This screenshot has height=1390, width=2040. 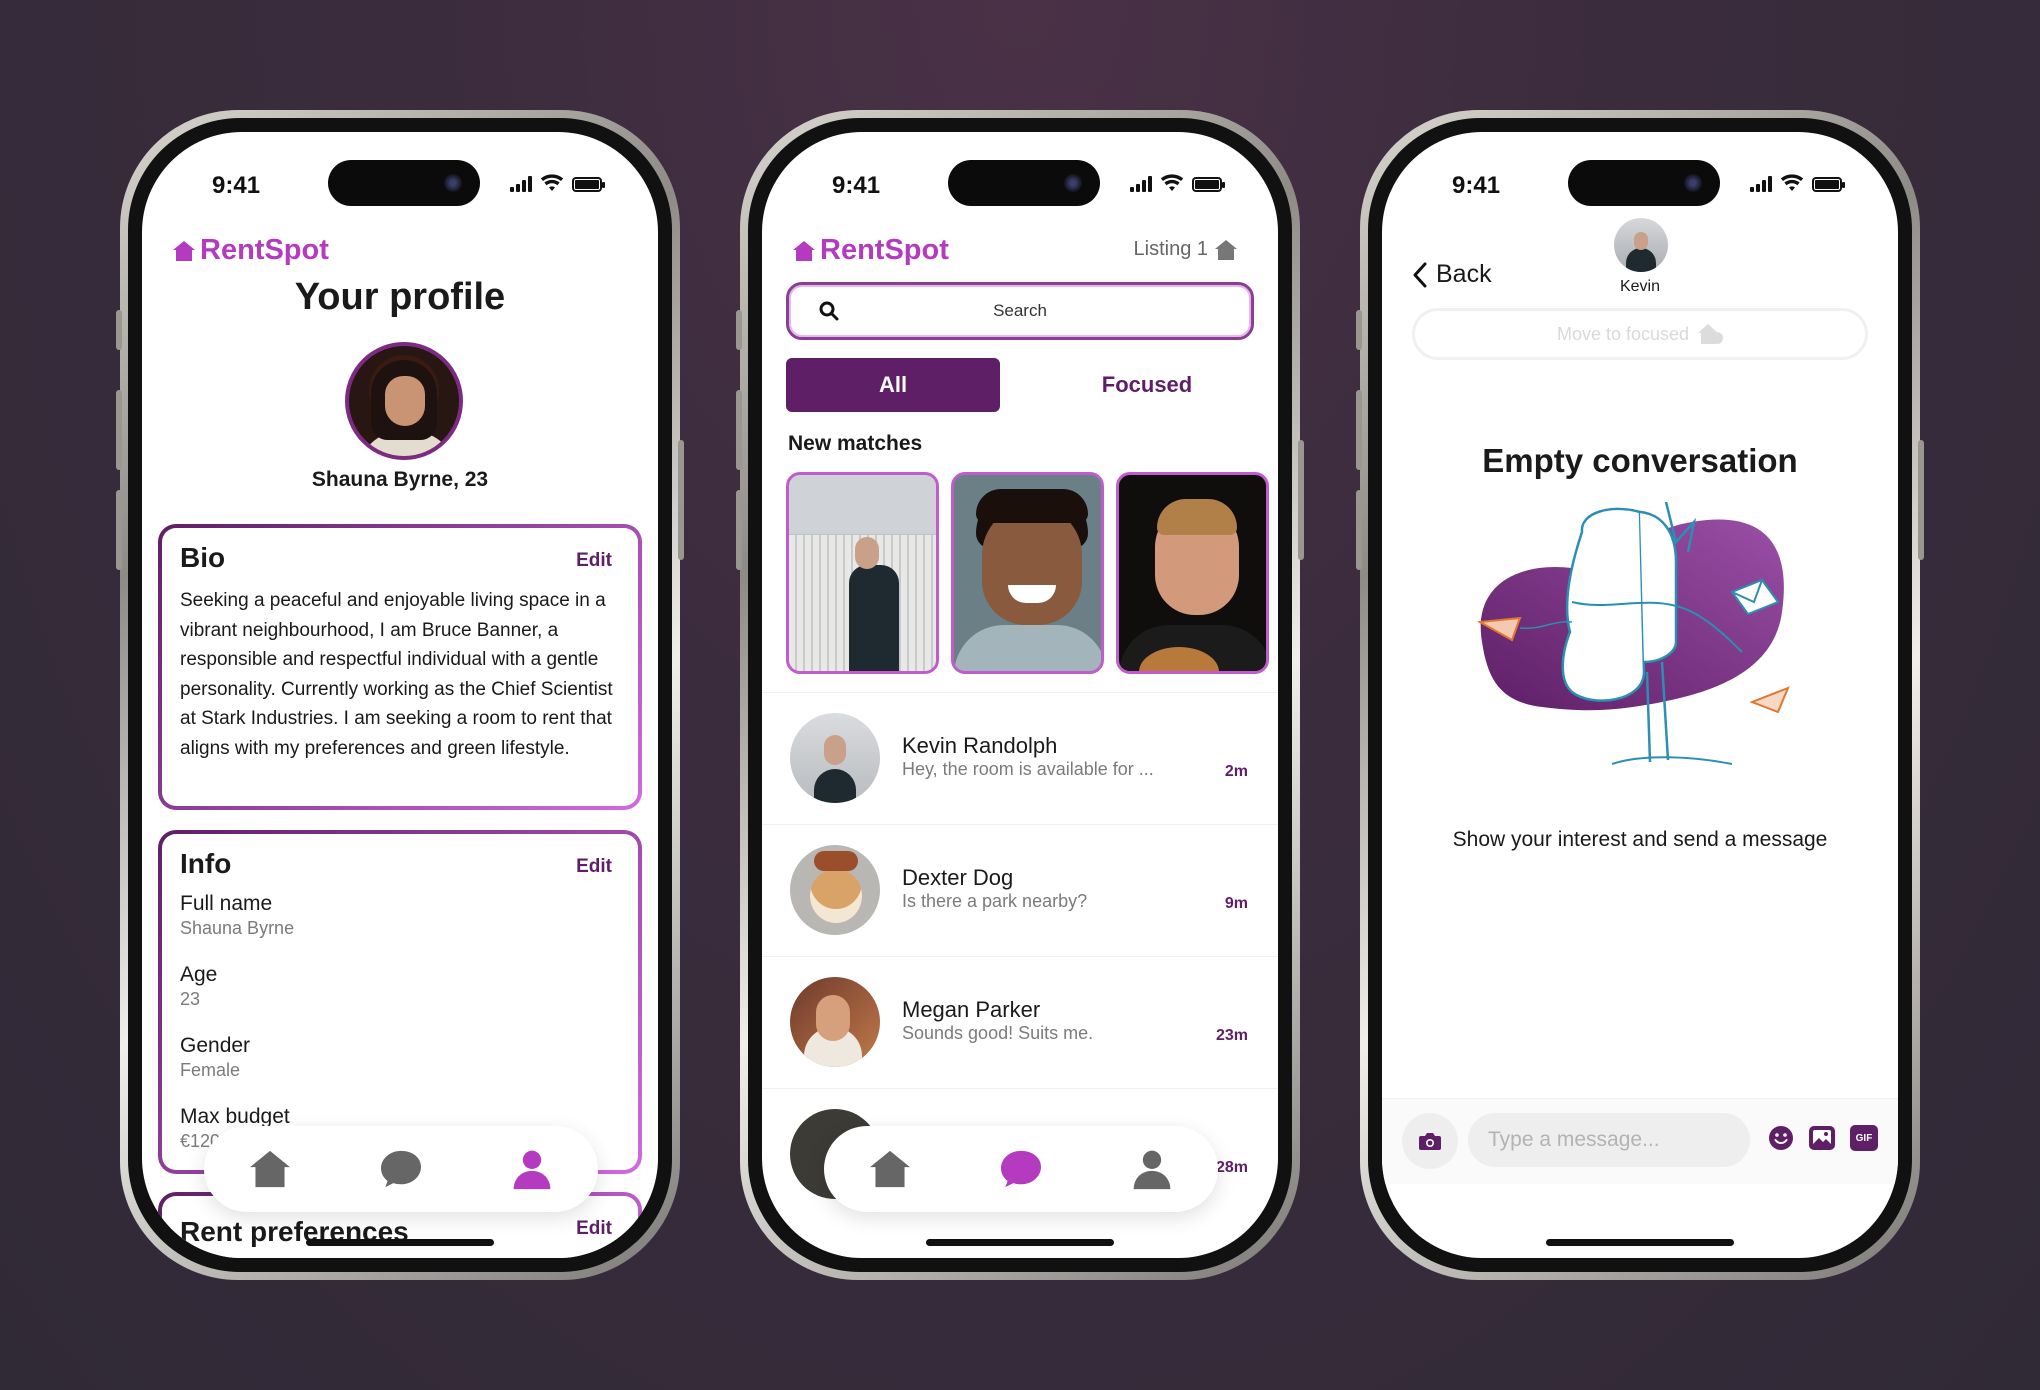 What do you see at coordinates (1231, 1035) in the screenshot?
I see `chat-time: 23m` at bounding box center [1231, 1035].